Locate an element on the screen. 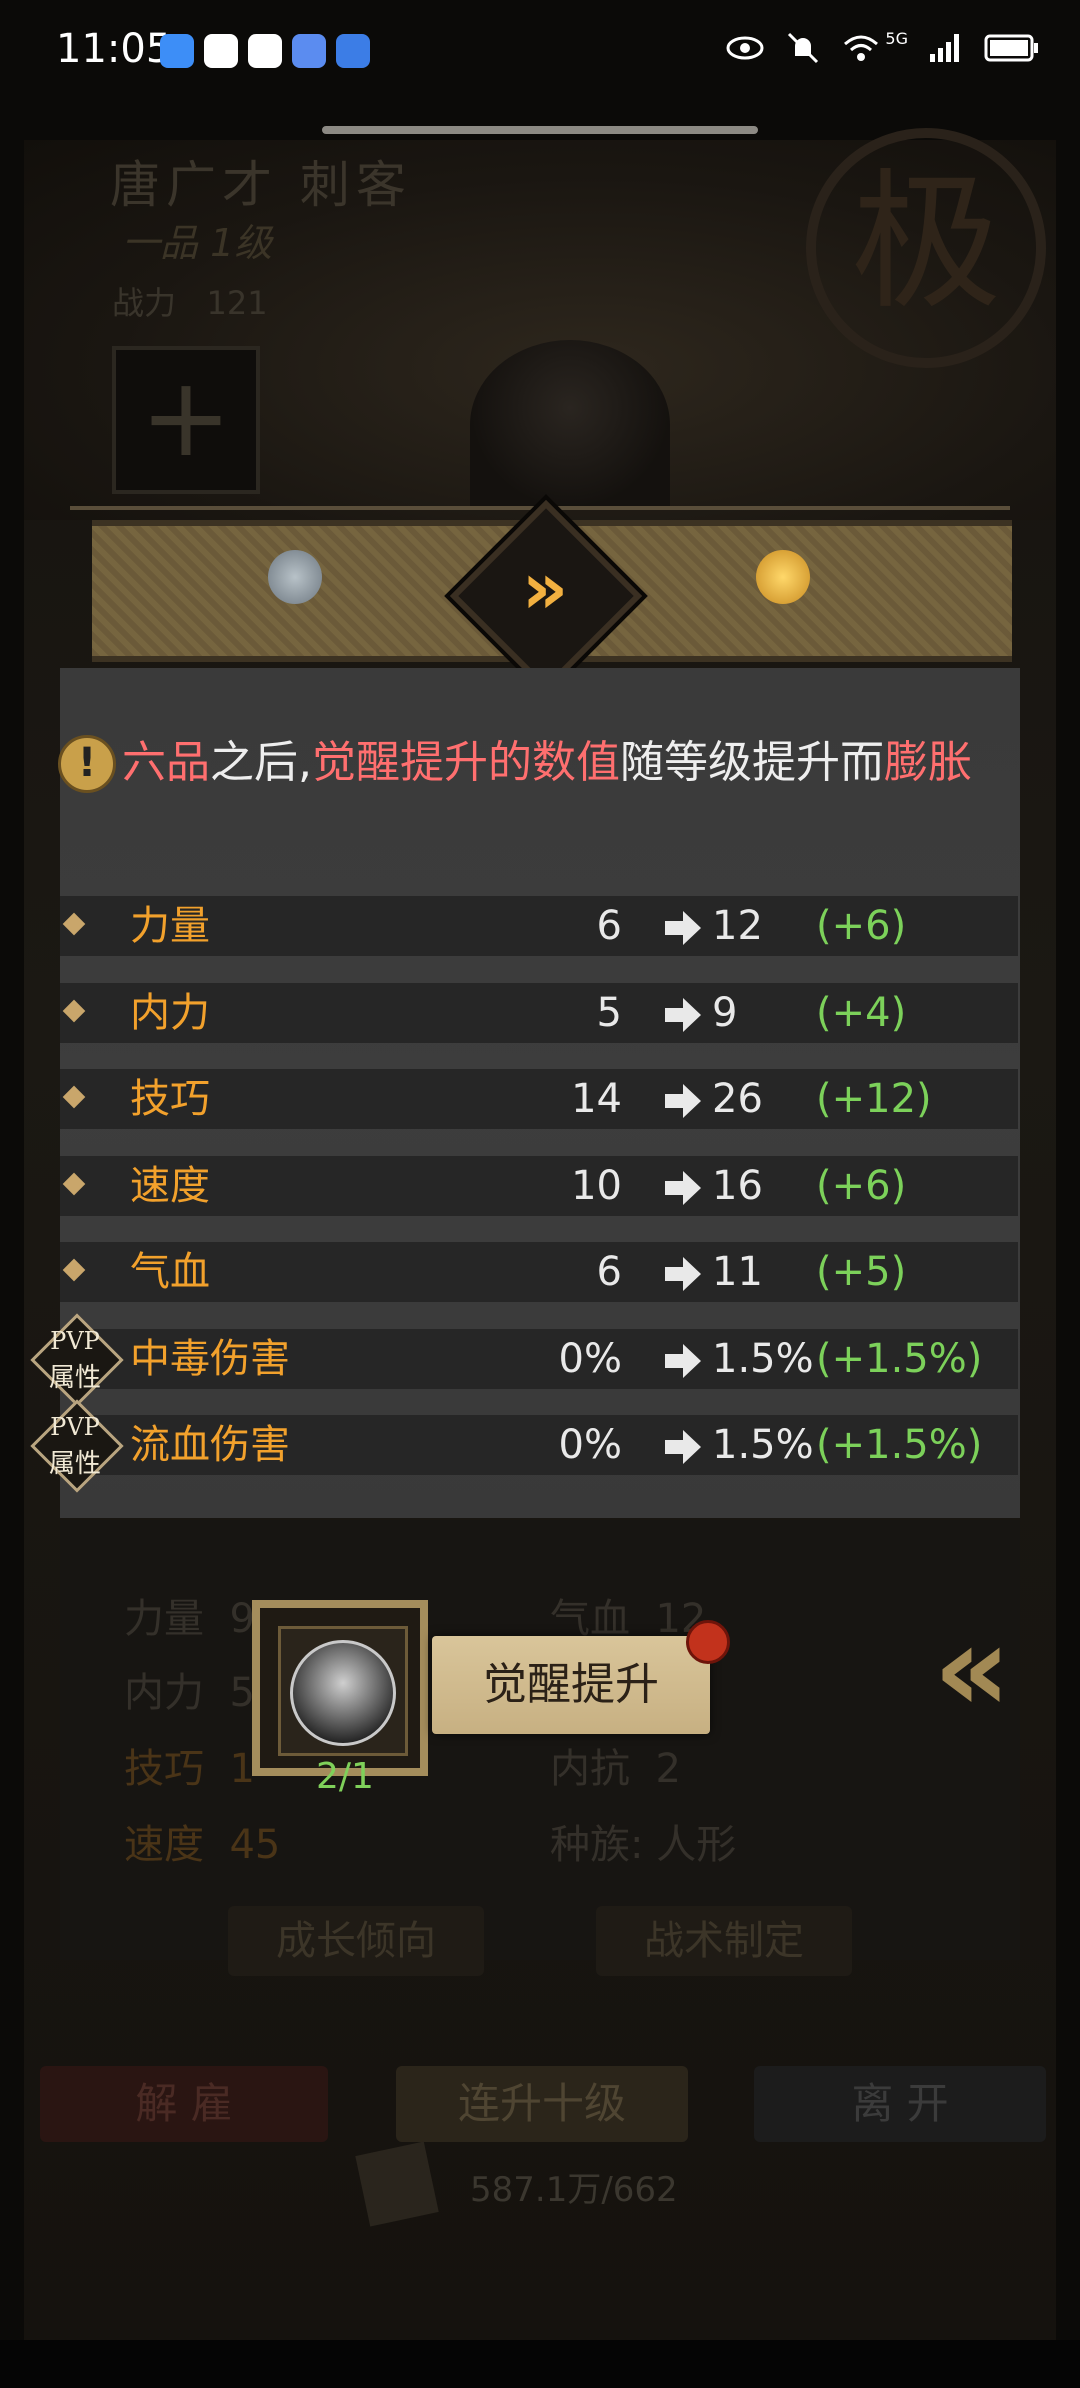  clock: 11:05 is located at coordinates (114, 49).